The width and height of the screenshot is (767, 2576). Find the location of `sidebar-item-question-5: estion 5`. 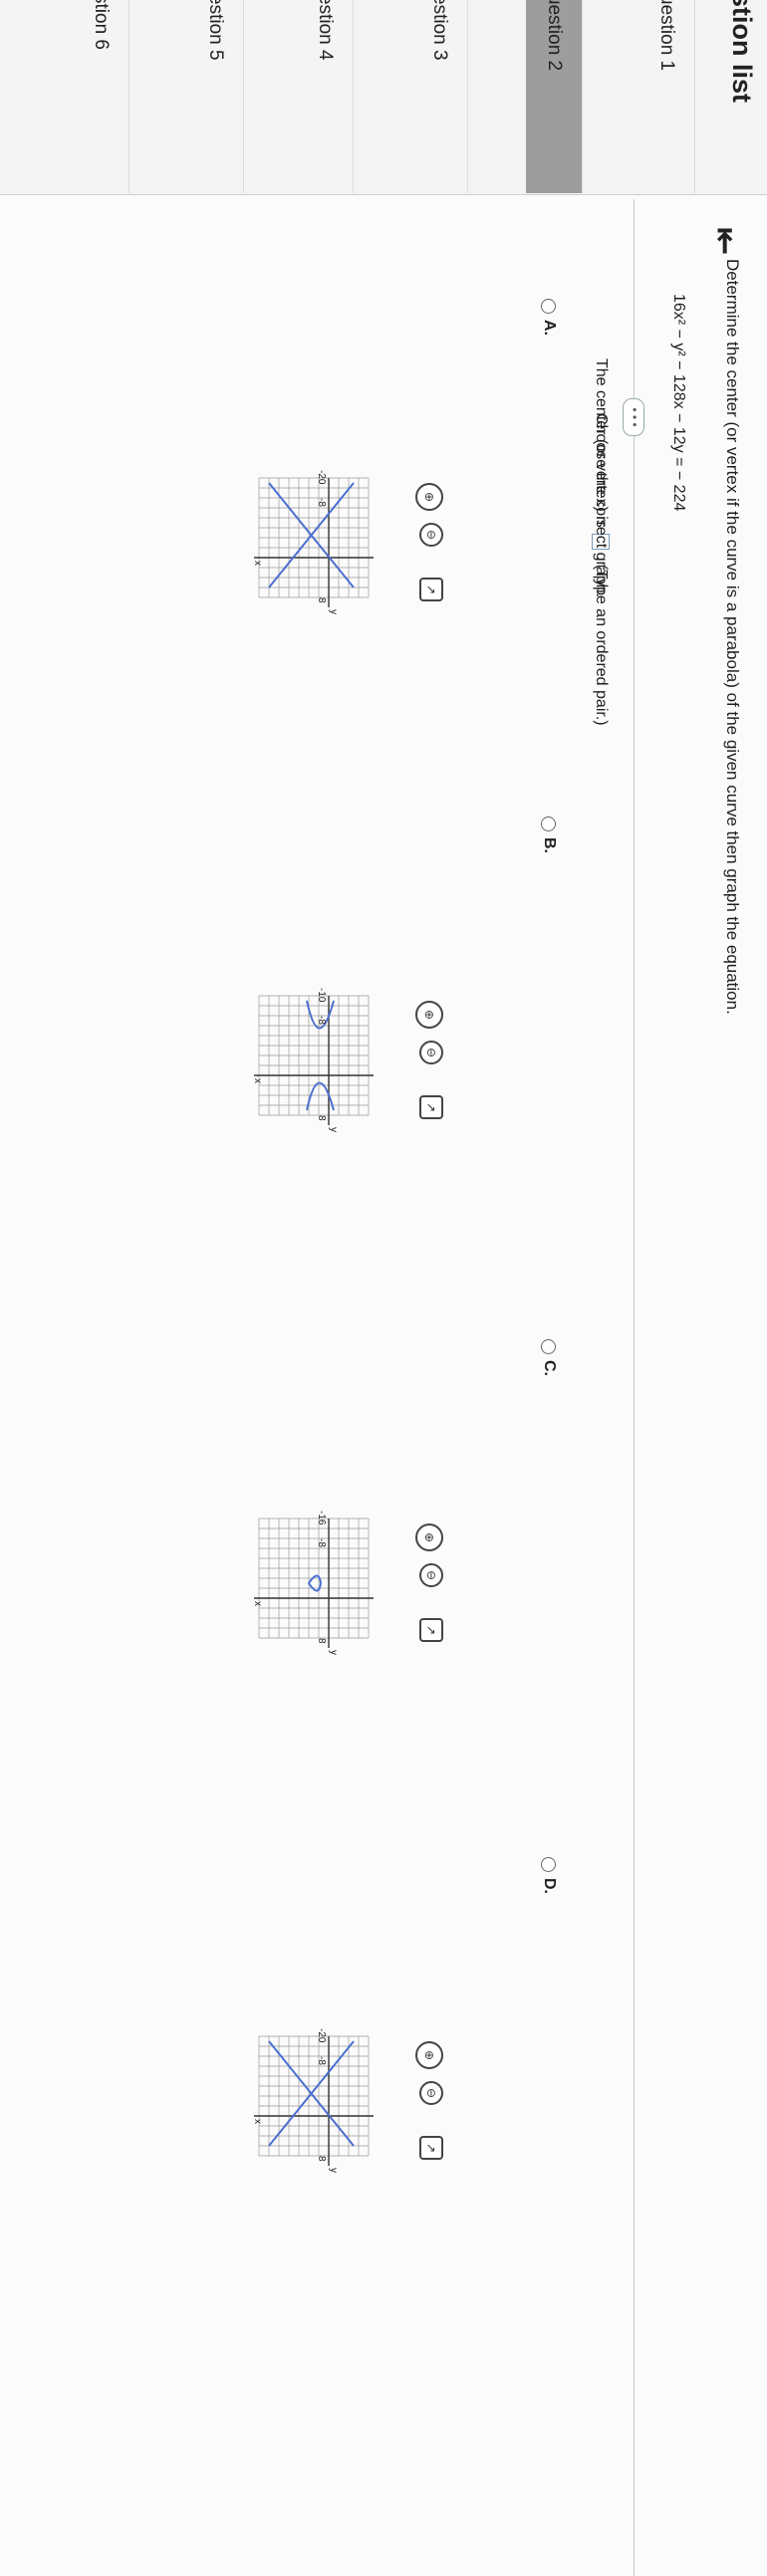

sidebar-item-question-5: estion 5 is located at coordinates (216, 96).